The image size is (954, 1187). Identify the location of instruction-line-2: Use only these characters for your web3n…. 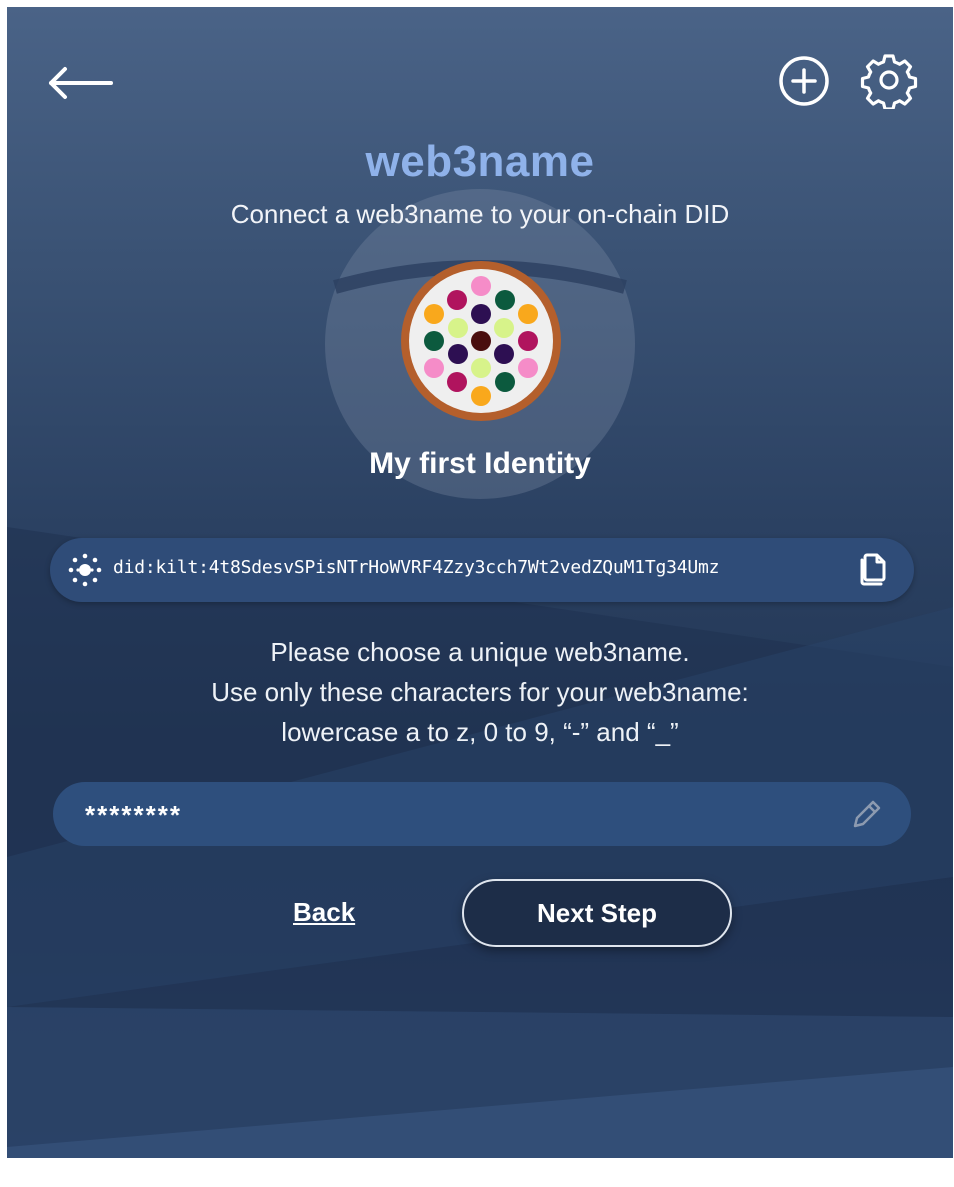
(480, 692).